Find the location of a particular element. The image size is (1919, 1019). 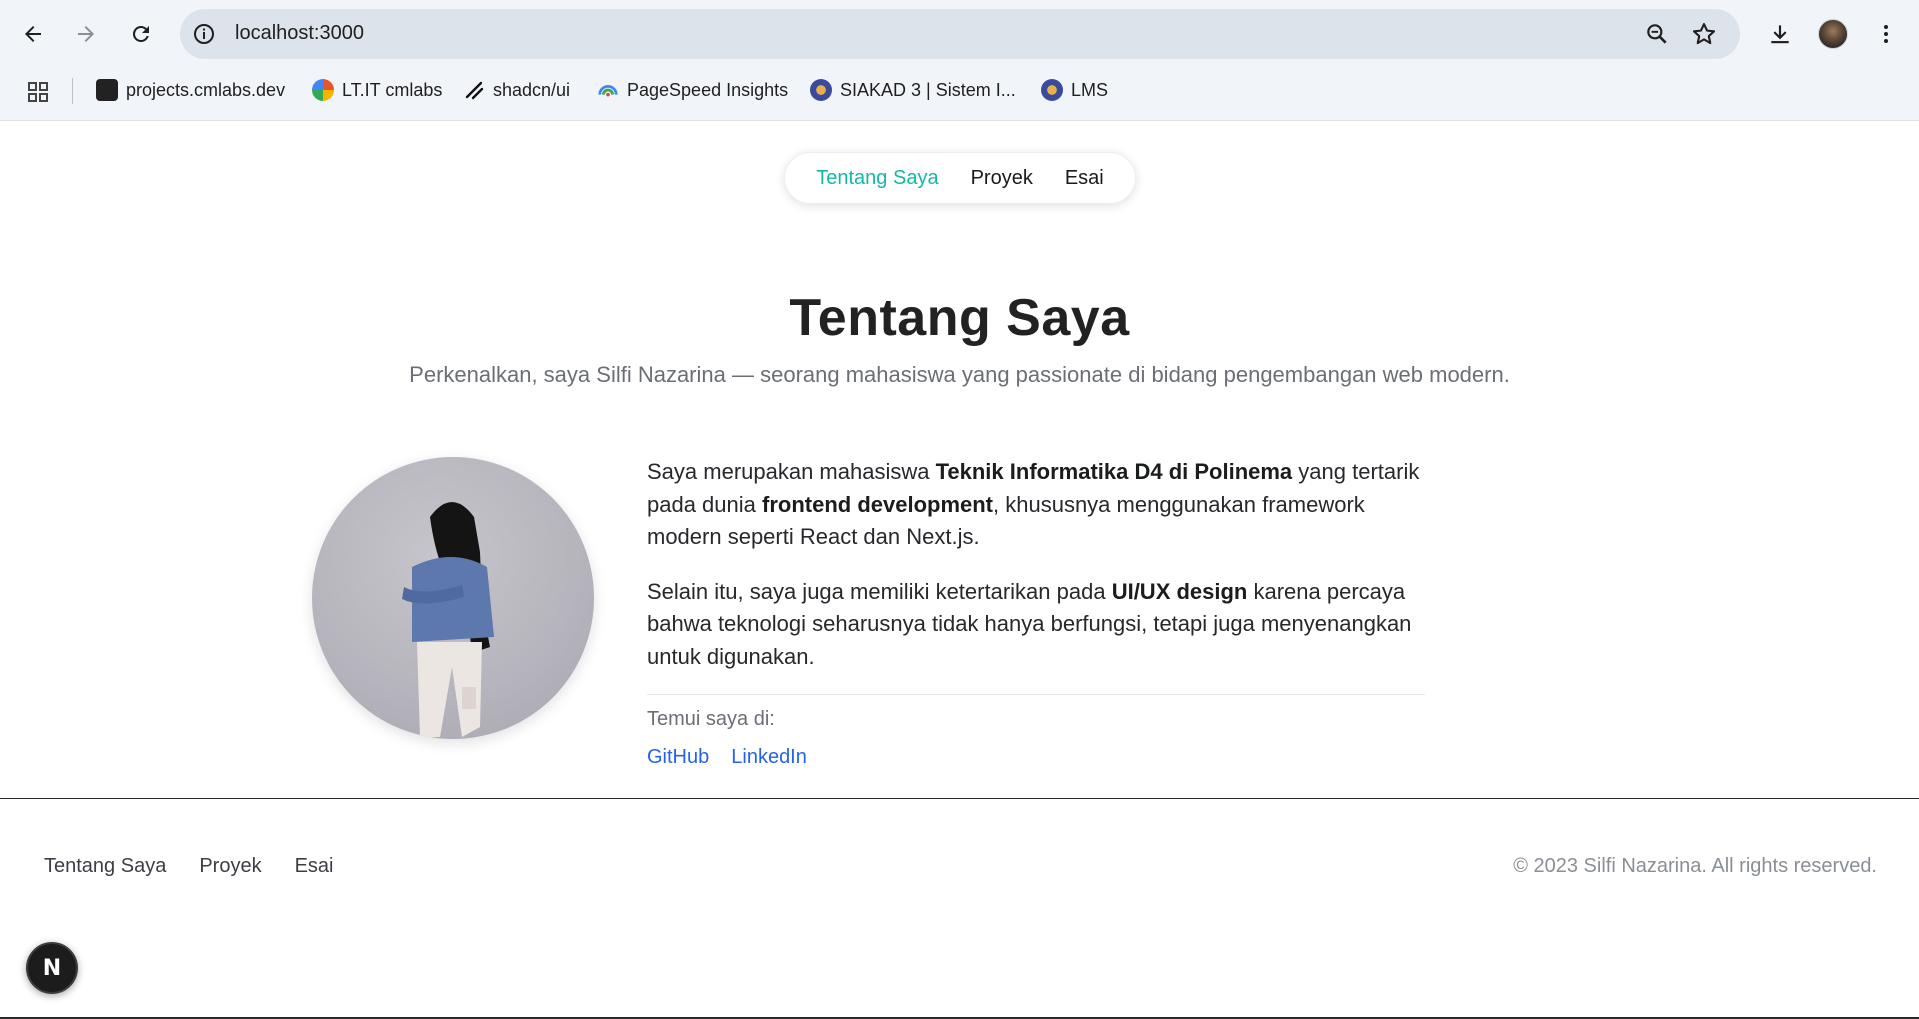

bookmark-ltit-cmlabs: LT.IT cmlabs is located at coordinates (377, 90).